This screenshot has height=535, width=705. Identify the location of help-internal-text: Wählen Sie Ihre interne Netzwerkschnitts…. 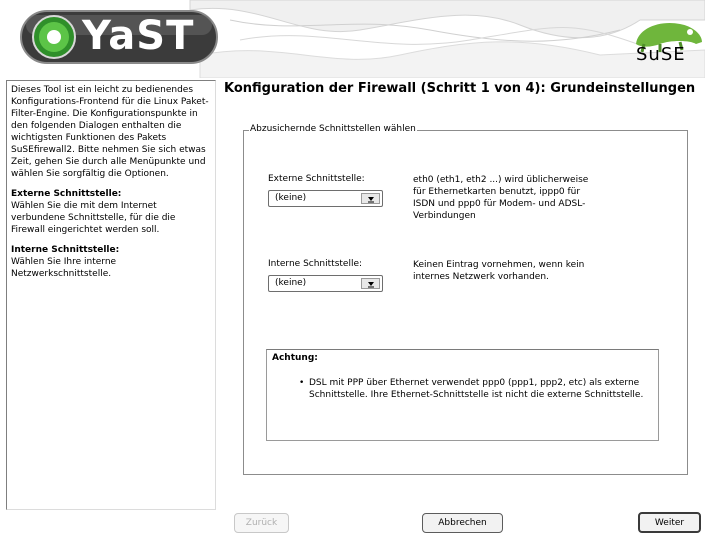
(64, 268).